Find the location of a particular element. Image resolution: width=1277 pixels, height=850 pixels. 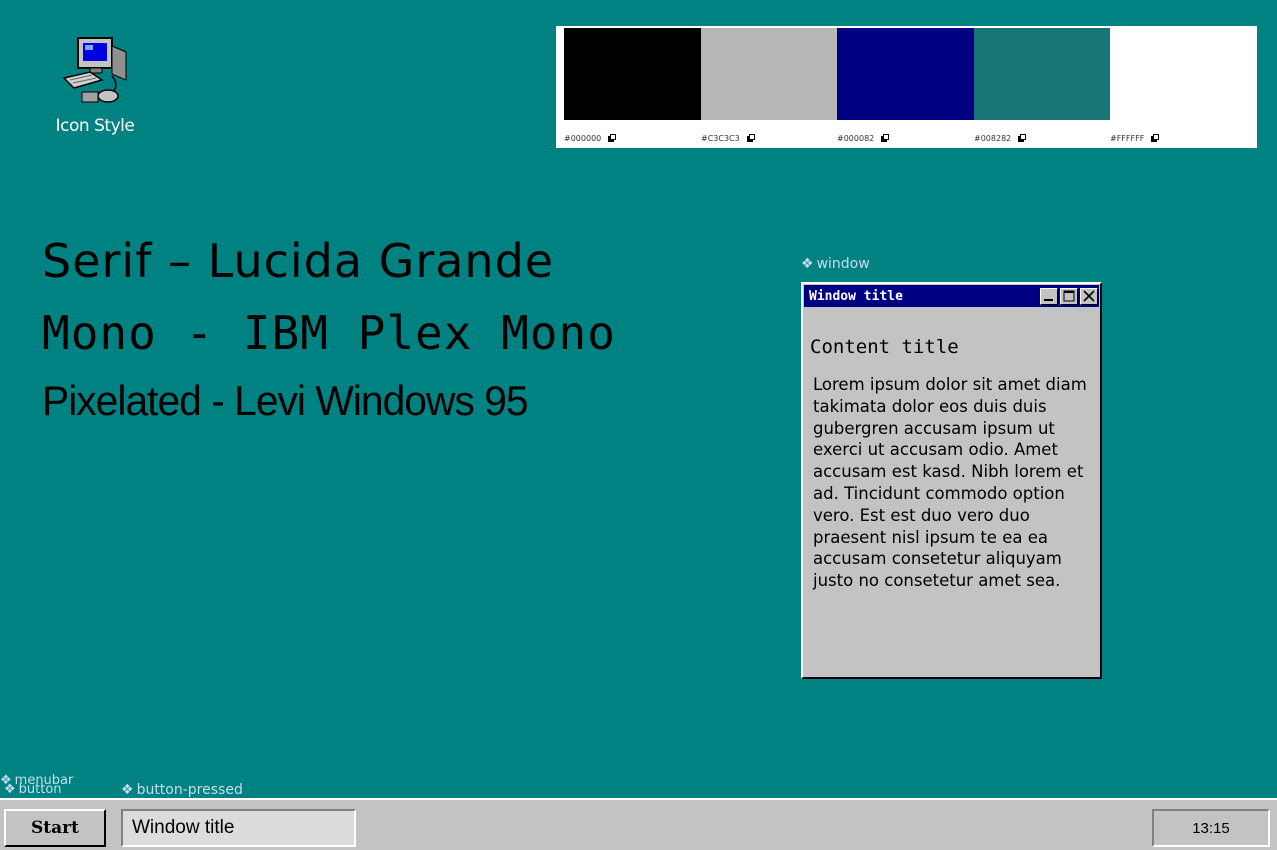

desktop-icon: Icon Style is located at coordinates (95, 85).